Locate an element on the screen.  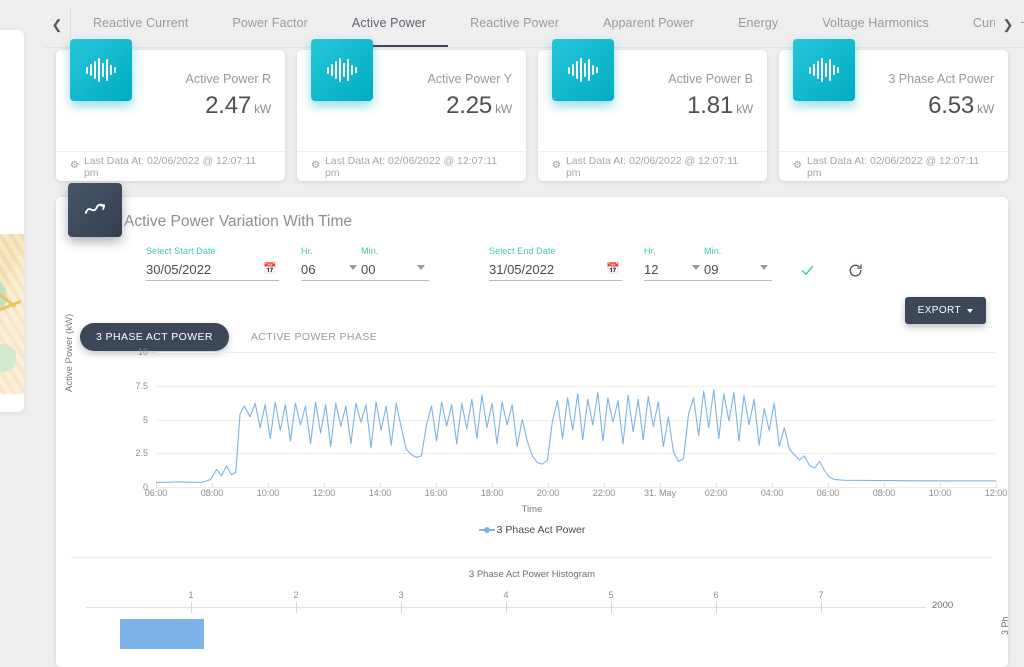
tab-label: Power Factor is located at coordinates (270, 22).